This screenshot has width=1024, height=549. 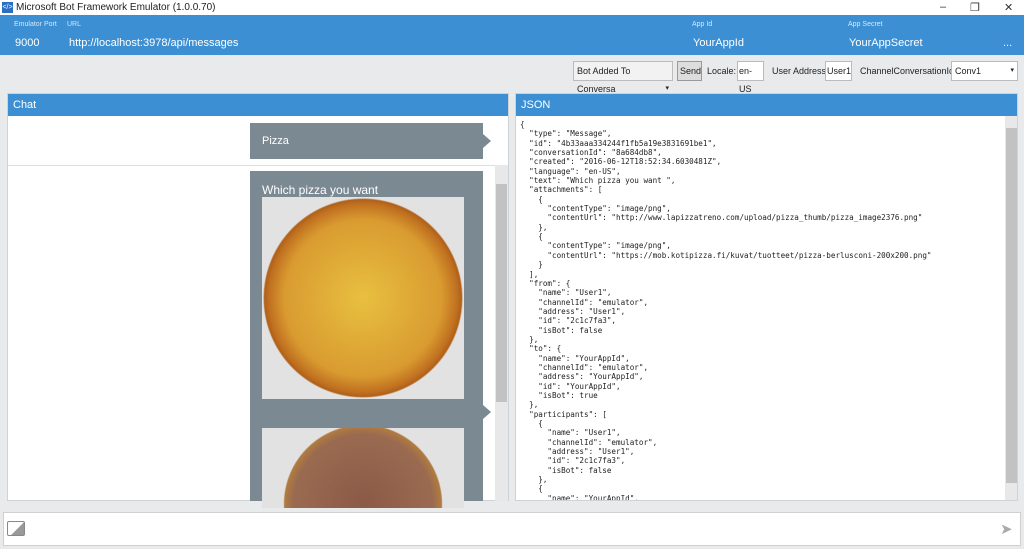 I want to click on json-line: "attachments": [, so click(x=561, y=190).